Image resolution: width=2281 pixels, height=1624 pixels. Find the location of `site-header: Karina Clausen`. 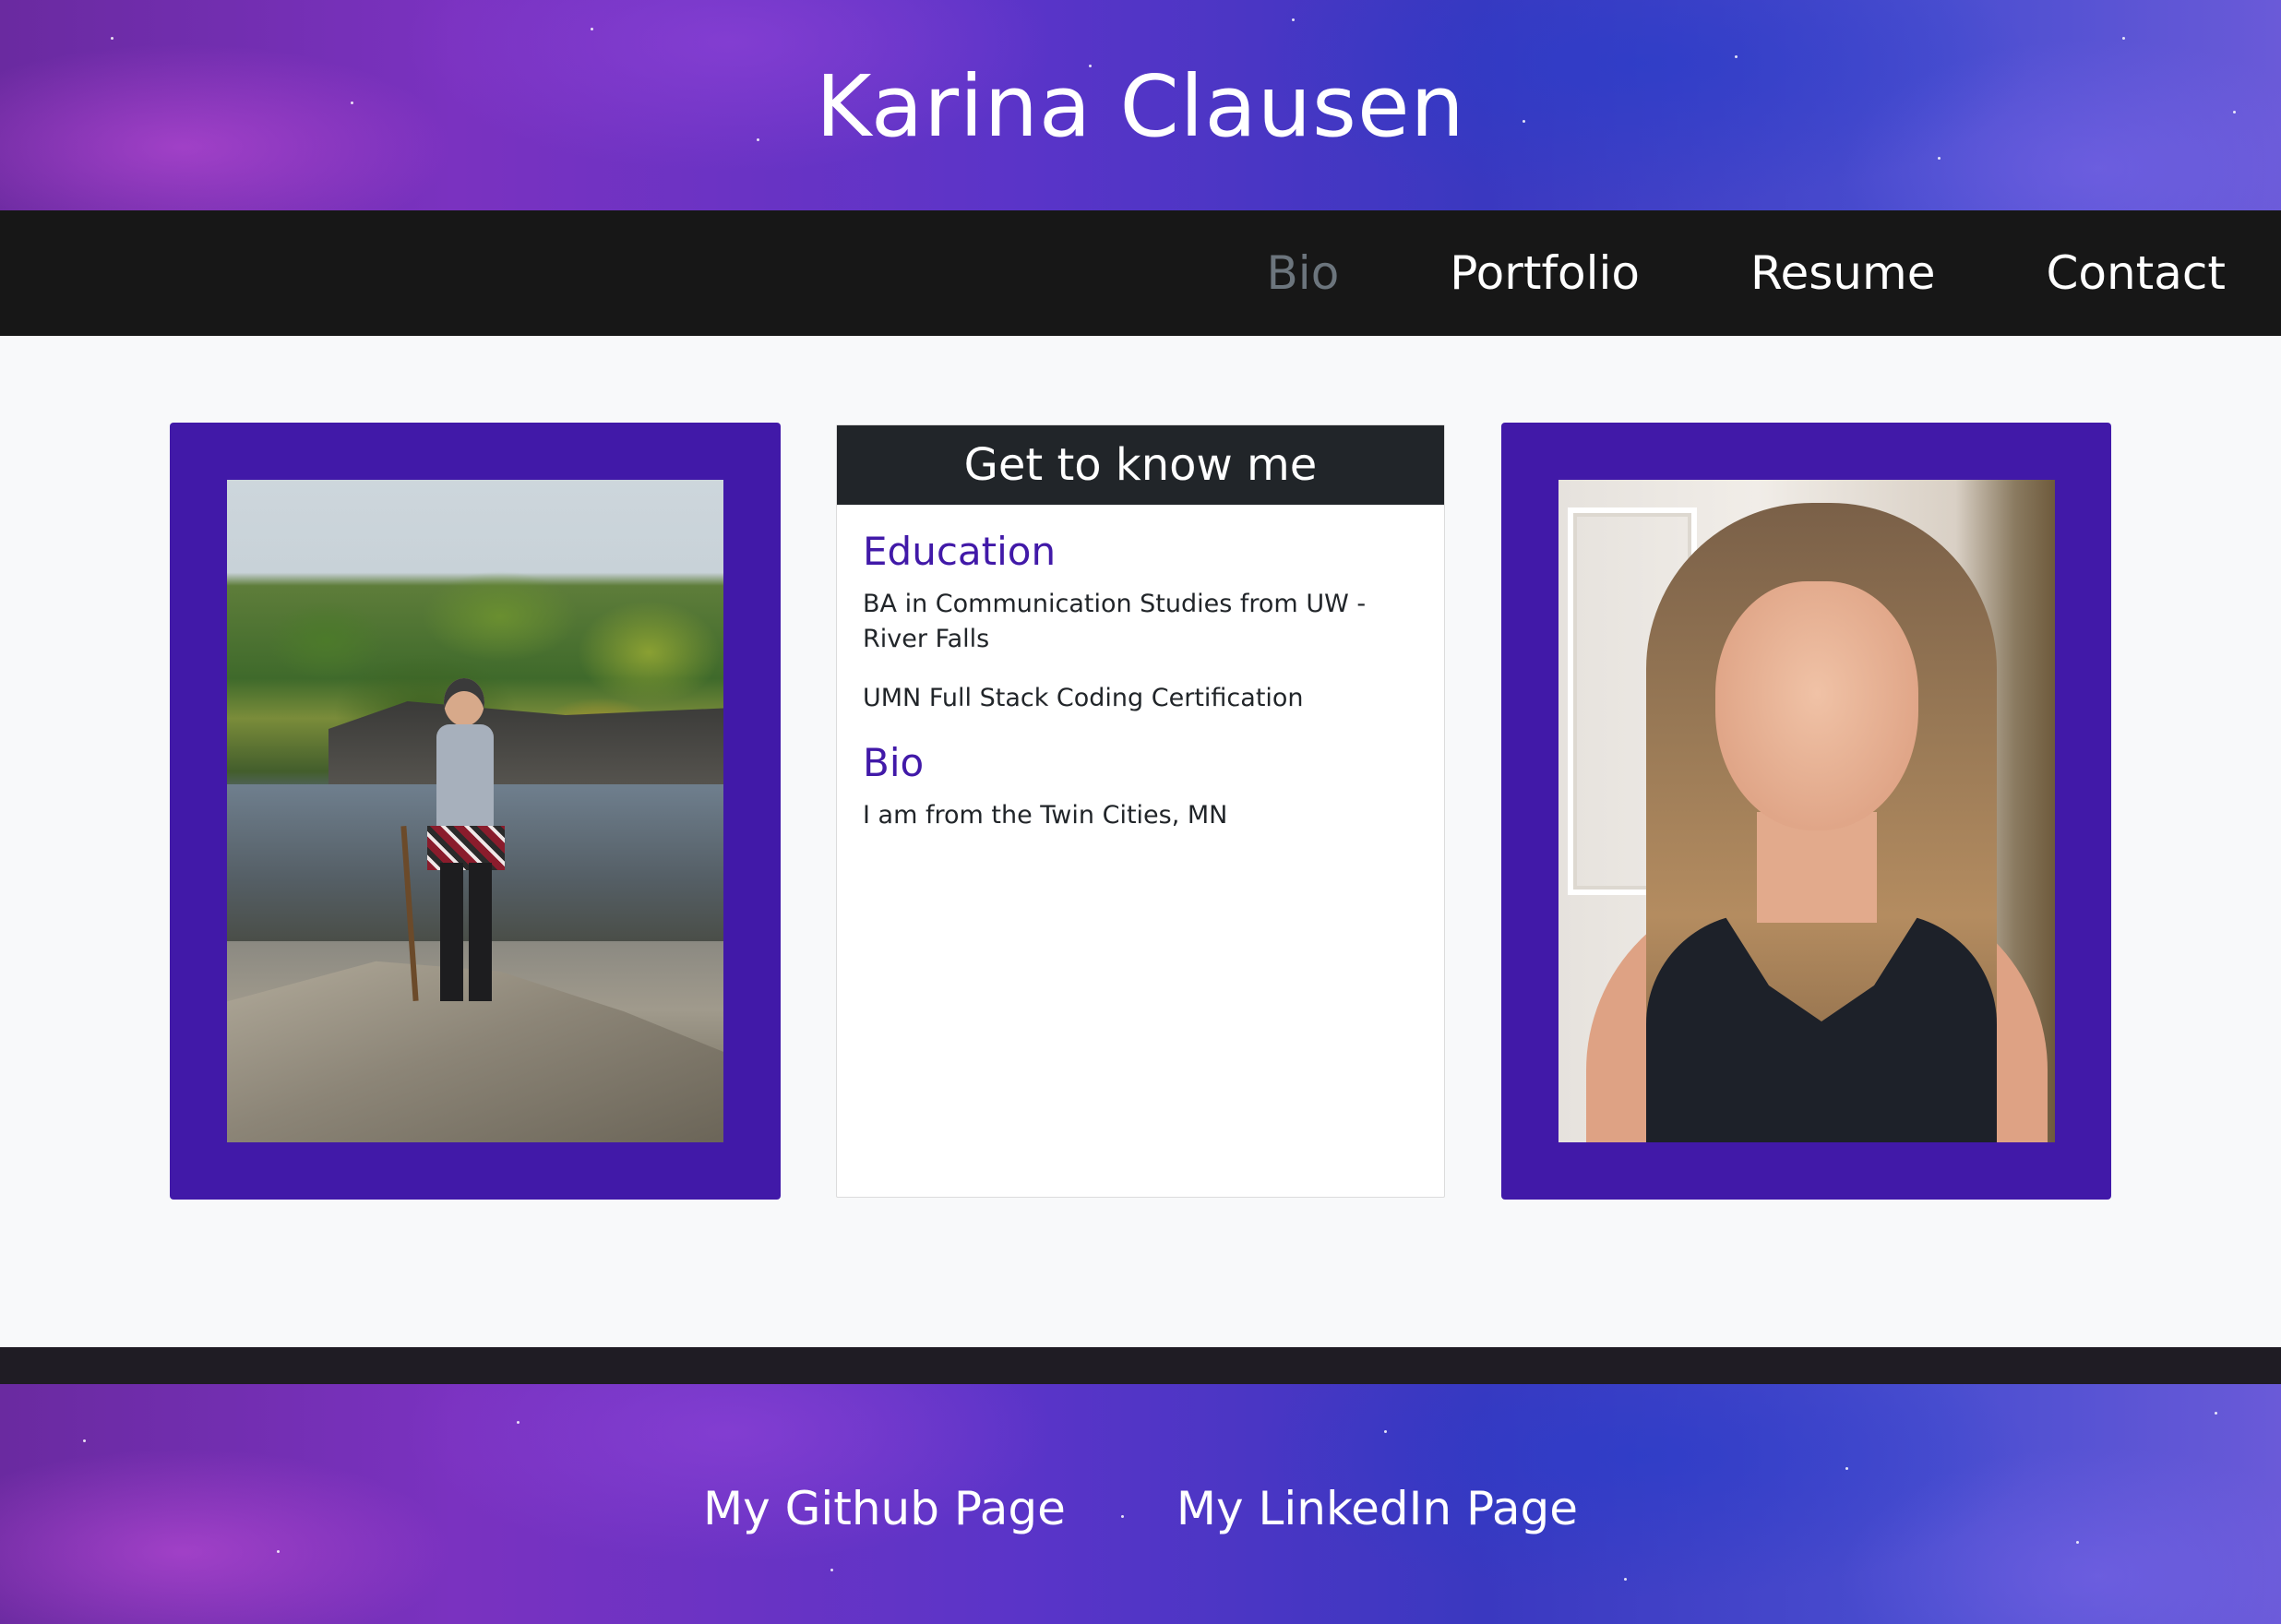

site-header: Karina Clausen is located at coordinates (1140, 105).